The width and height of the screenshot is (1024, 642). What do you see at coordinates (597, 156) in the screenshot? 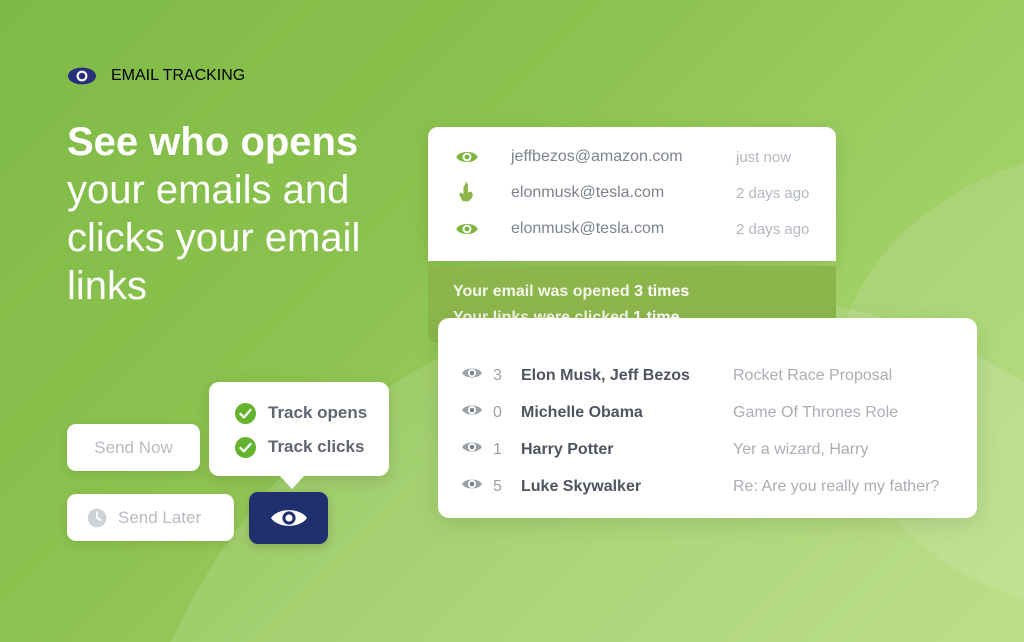
I see `activity-address: jeffbezos@amazon.com` at bounding box center [597, 156].